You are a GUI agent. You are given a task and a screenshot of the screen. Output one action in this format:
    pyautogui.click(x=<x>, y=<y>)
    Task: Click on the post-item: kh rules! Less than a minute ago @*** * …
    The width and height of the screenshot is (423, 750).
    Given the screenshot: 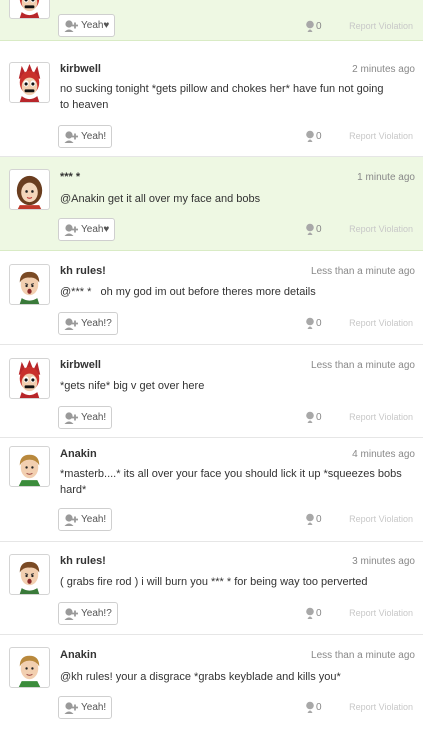 What is the action you would take?
    pyautogui.click(x=211, y=298)
    